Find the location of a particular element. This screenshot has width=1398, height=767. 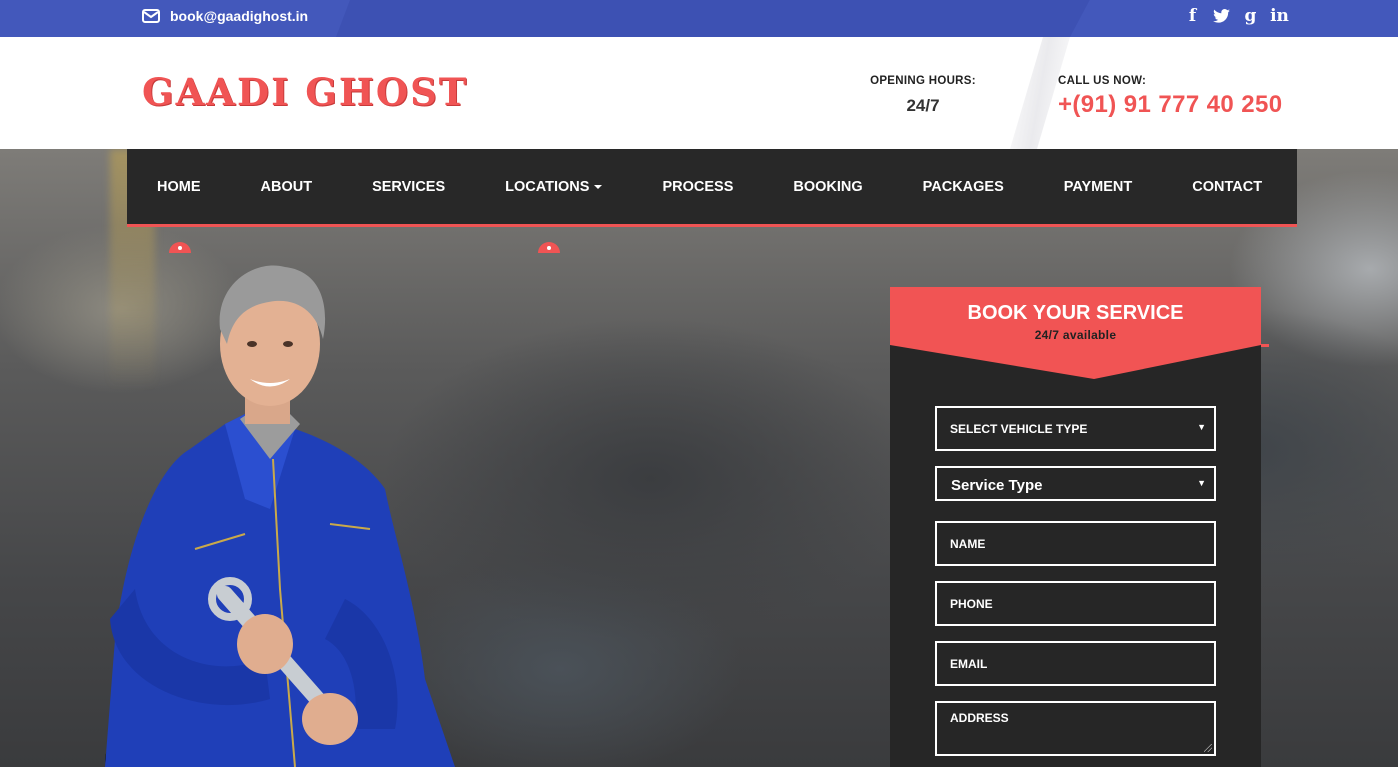

service-type-value: Service Type is located at coordinates (997, 485).